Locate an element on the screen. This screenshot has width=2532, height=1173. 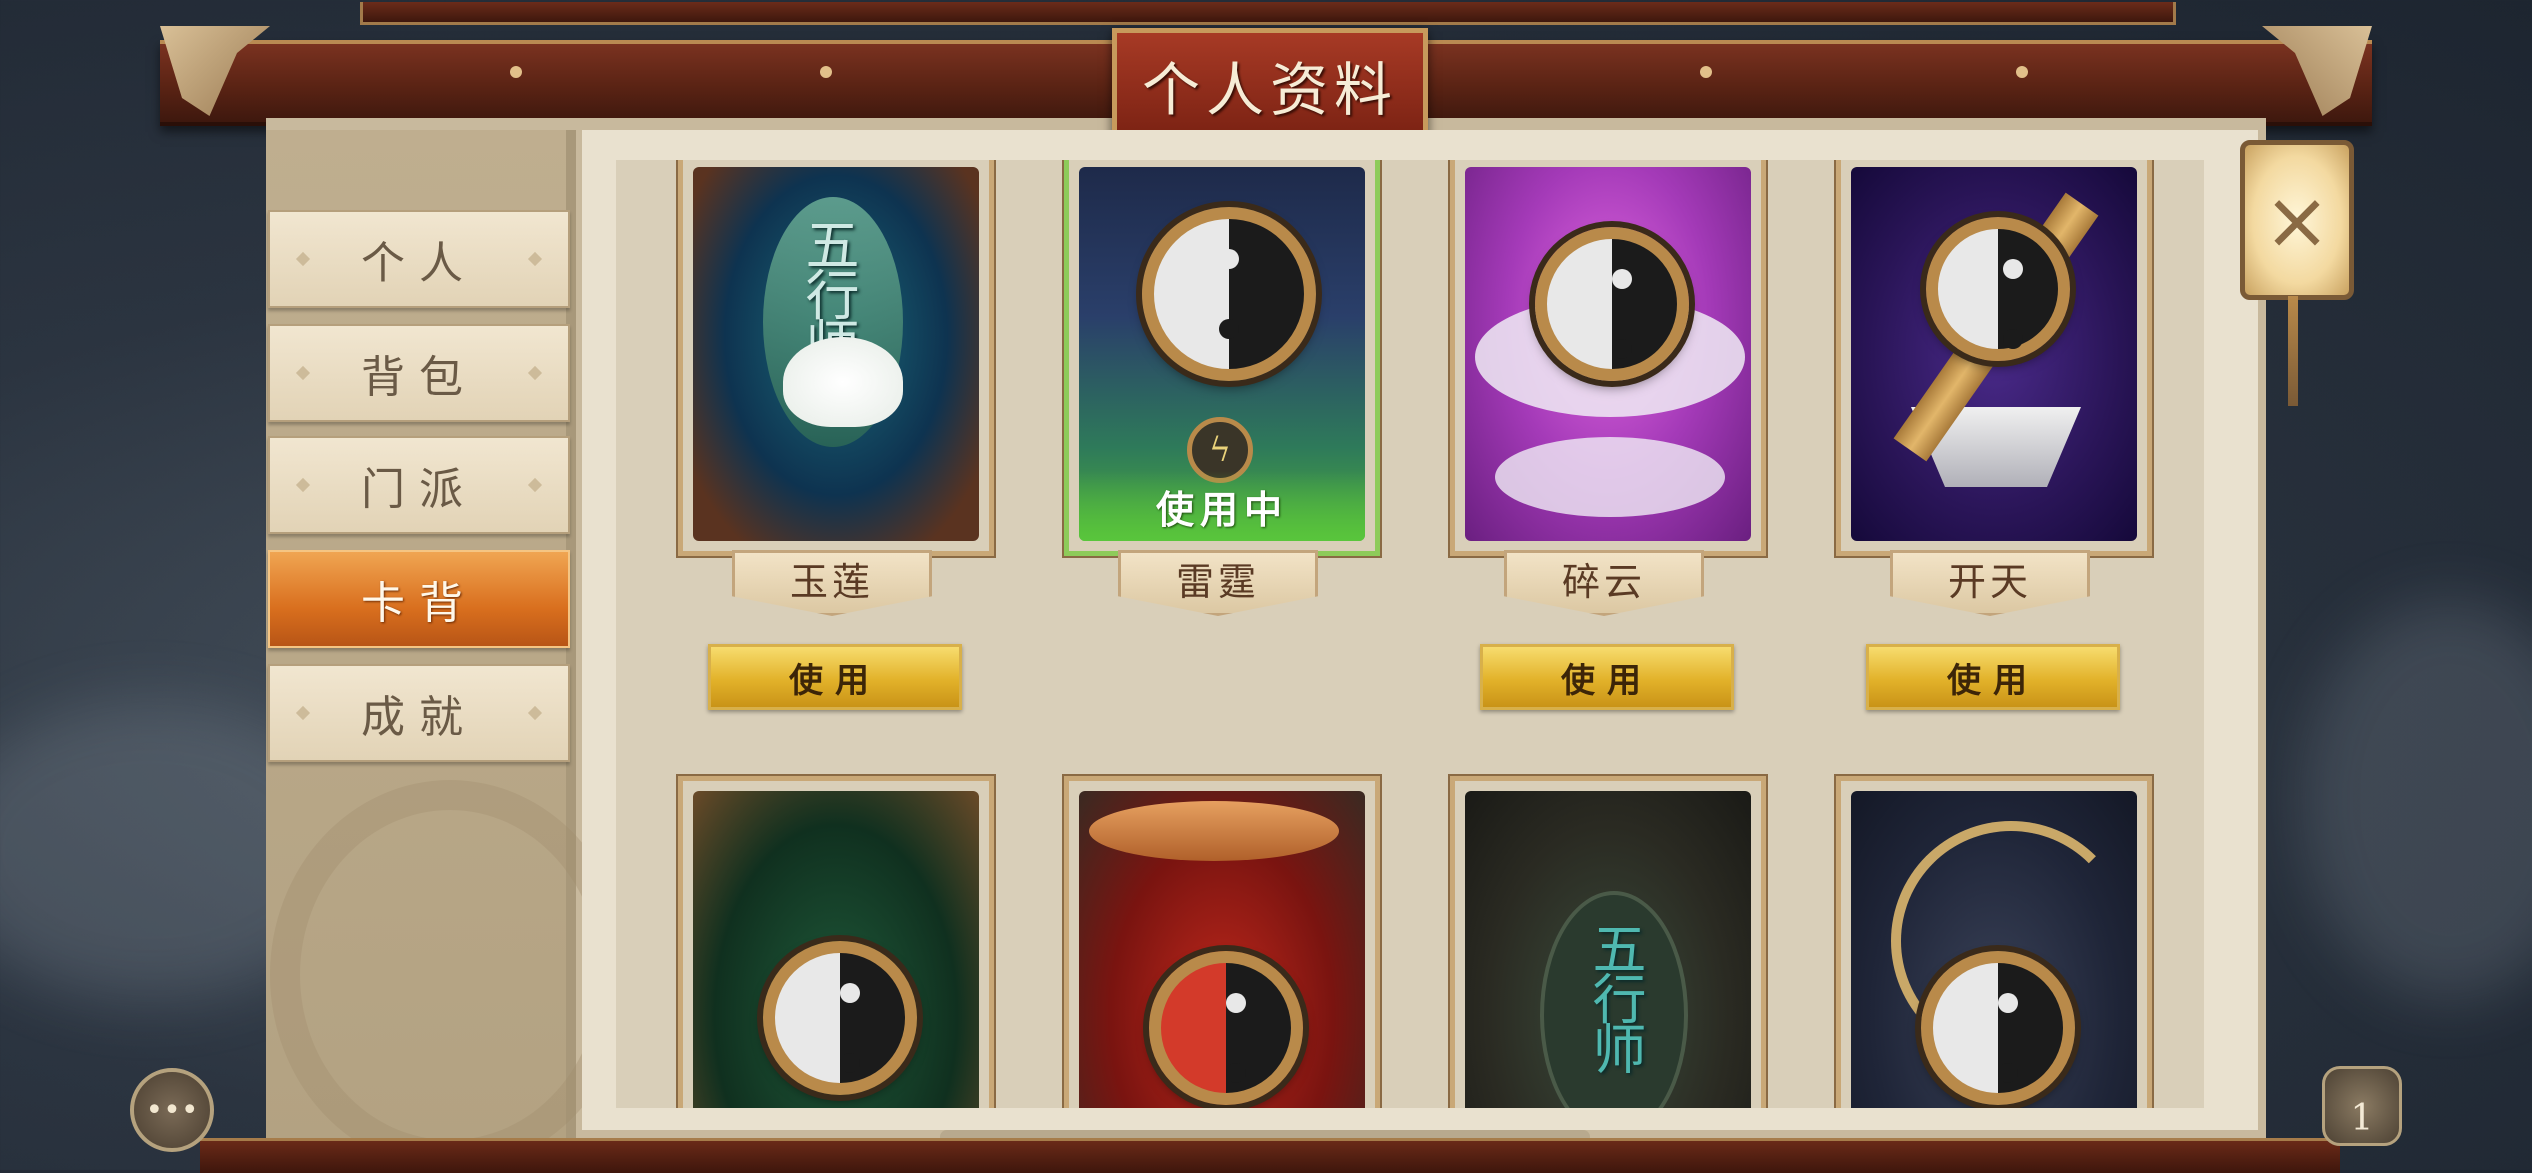
sidebar-decoration is located at coordinates (450, 975).